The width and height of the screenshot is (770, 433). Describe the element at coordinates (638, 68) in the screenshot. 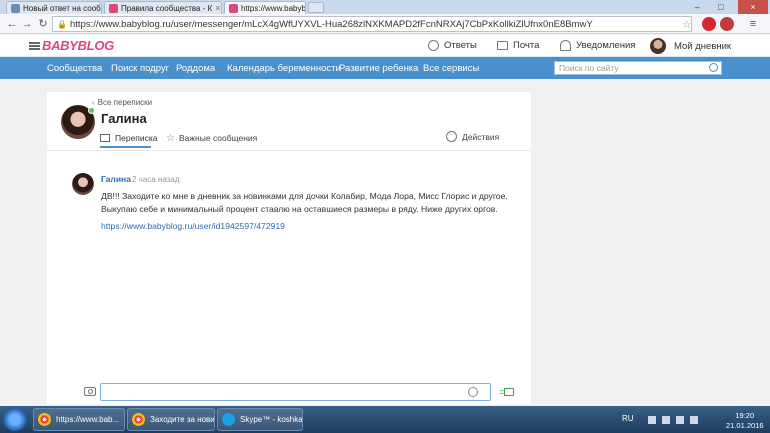

I see `site-search-input: Поиск по сайту` at that location.